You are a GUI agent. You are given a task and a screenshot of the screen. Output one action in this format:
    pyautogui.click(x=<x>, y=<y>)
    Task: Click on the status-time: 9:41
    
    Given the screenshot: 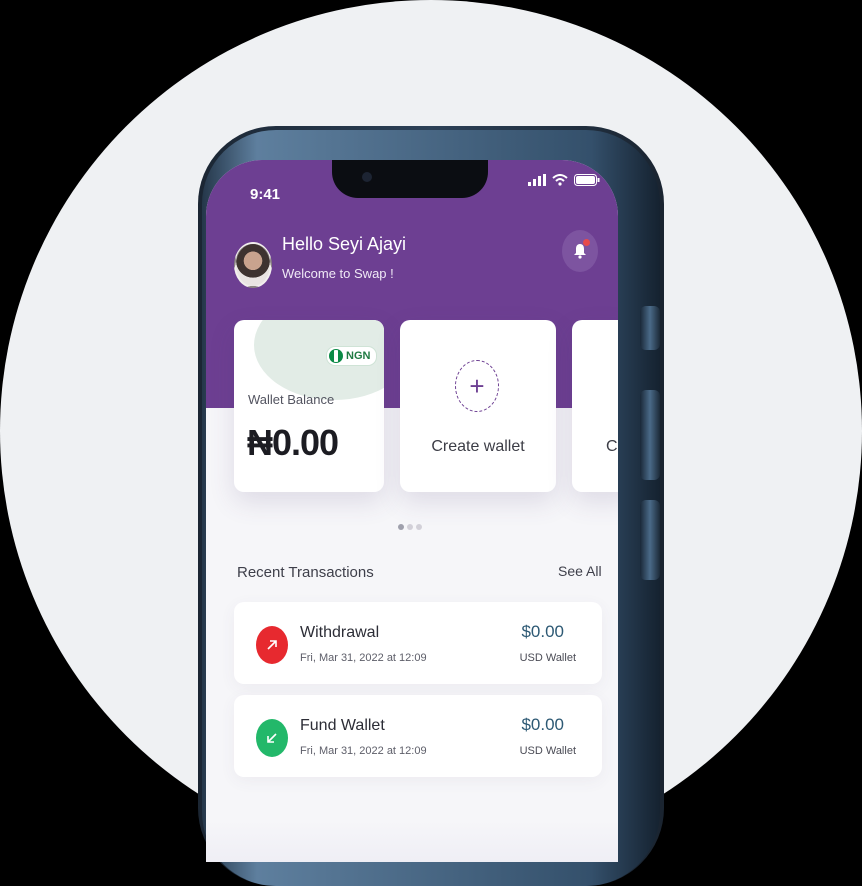 What is the action you would take?
    pyautogui.click(x=265, y=194)
    